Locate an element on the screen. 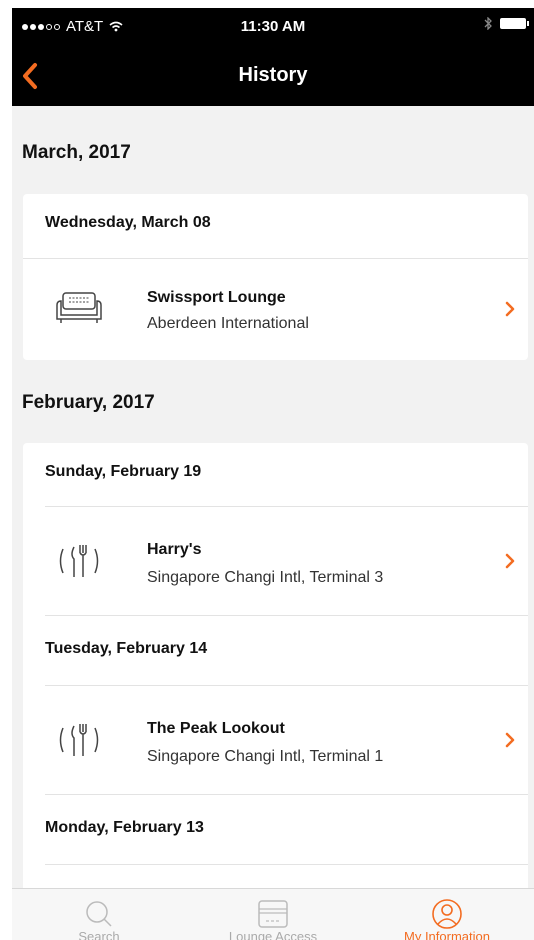 The width and height of the screenshot is (534, 940). page-title: History is located at coordinates (273, 75).